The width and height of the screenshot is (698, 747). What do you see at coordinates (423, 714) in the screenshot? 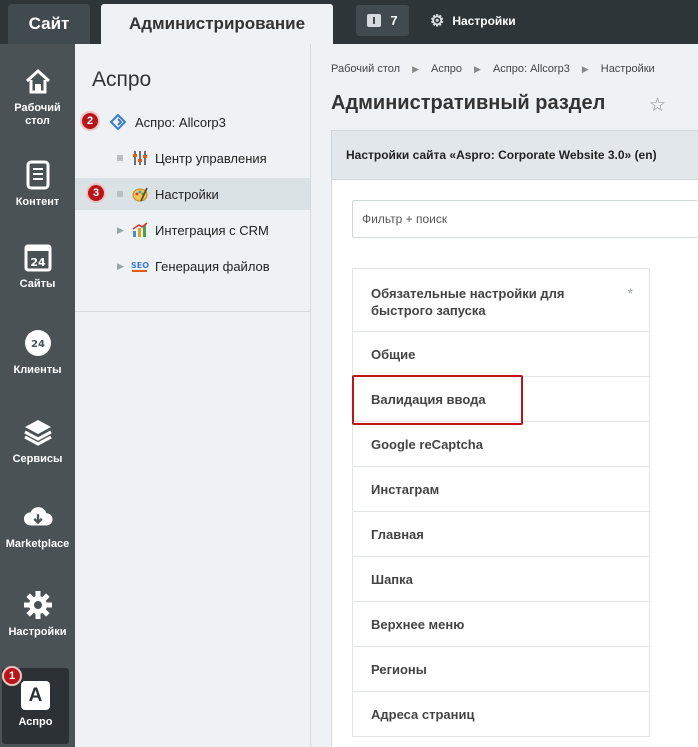
I see `section-label: Адреса страниц` at bounding box center [423, 714].